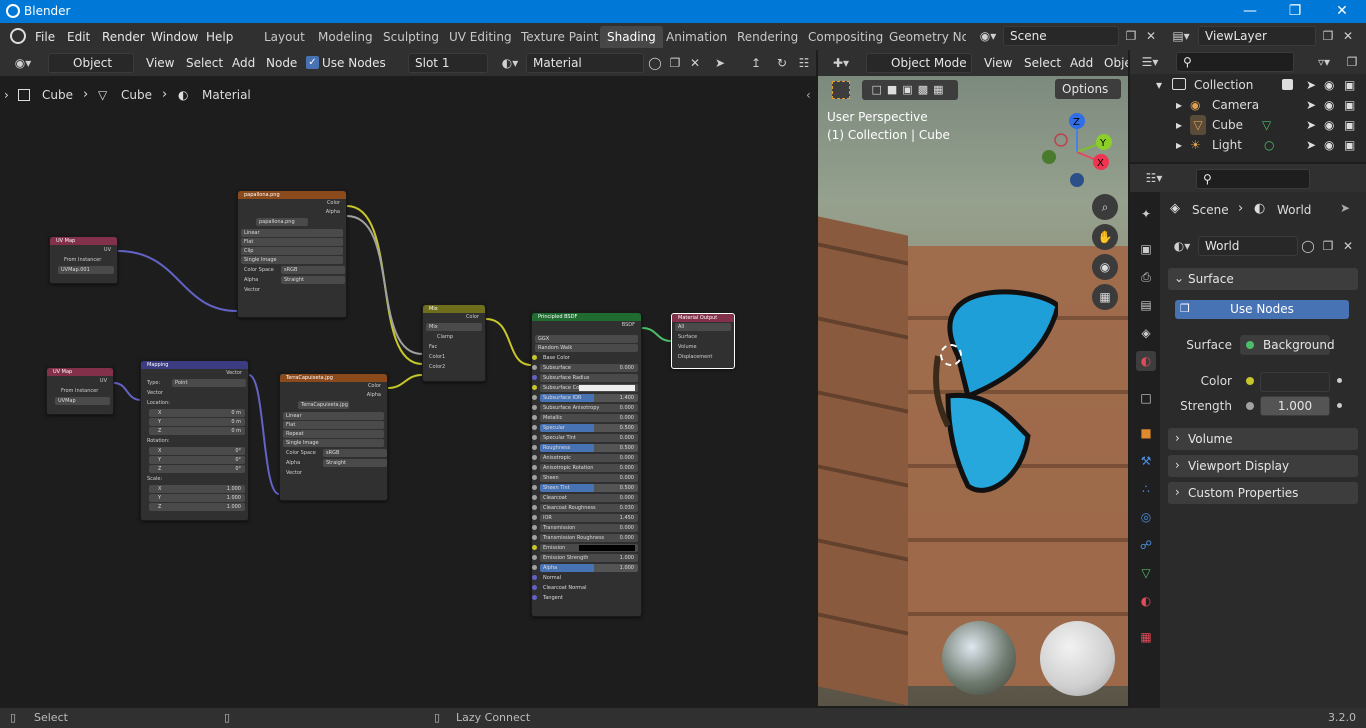  Describe the element at coordinates (585, 398) in the screenshot. I see `bsdf-input-subsurface-ior: Subsurface IOR 1.400` at that location.